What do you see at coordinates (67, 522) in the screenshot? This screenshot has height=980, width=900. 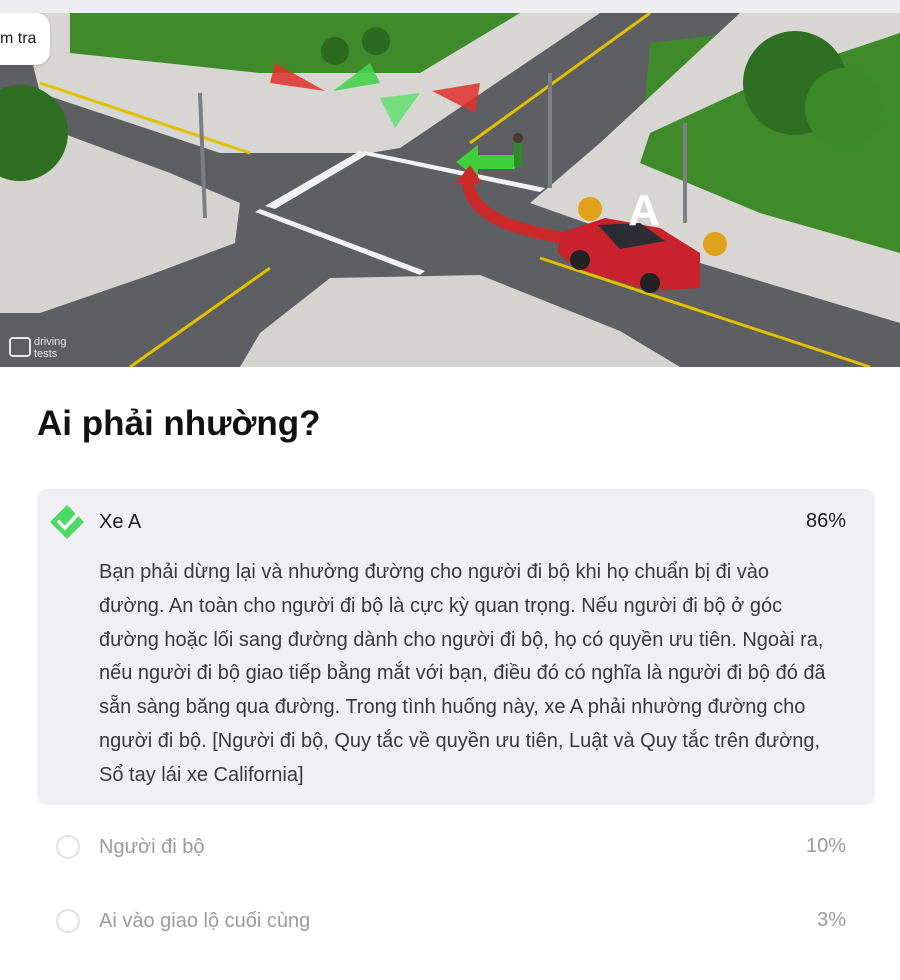 I see `checkmark-icon` at bounding box center [67, 522].